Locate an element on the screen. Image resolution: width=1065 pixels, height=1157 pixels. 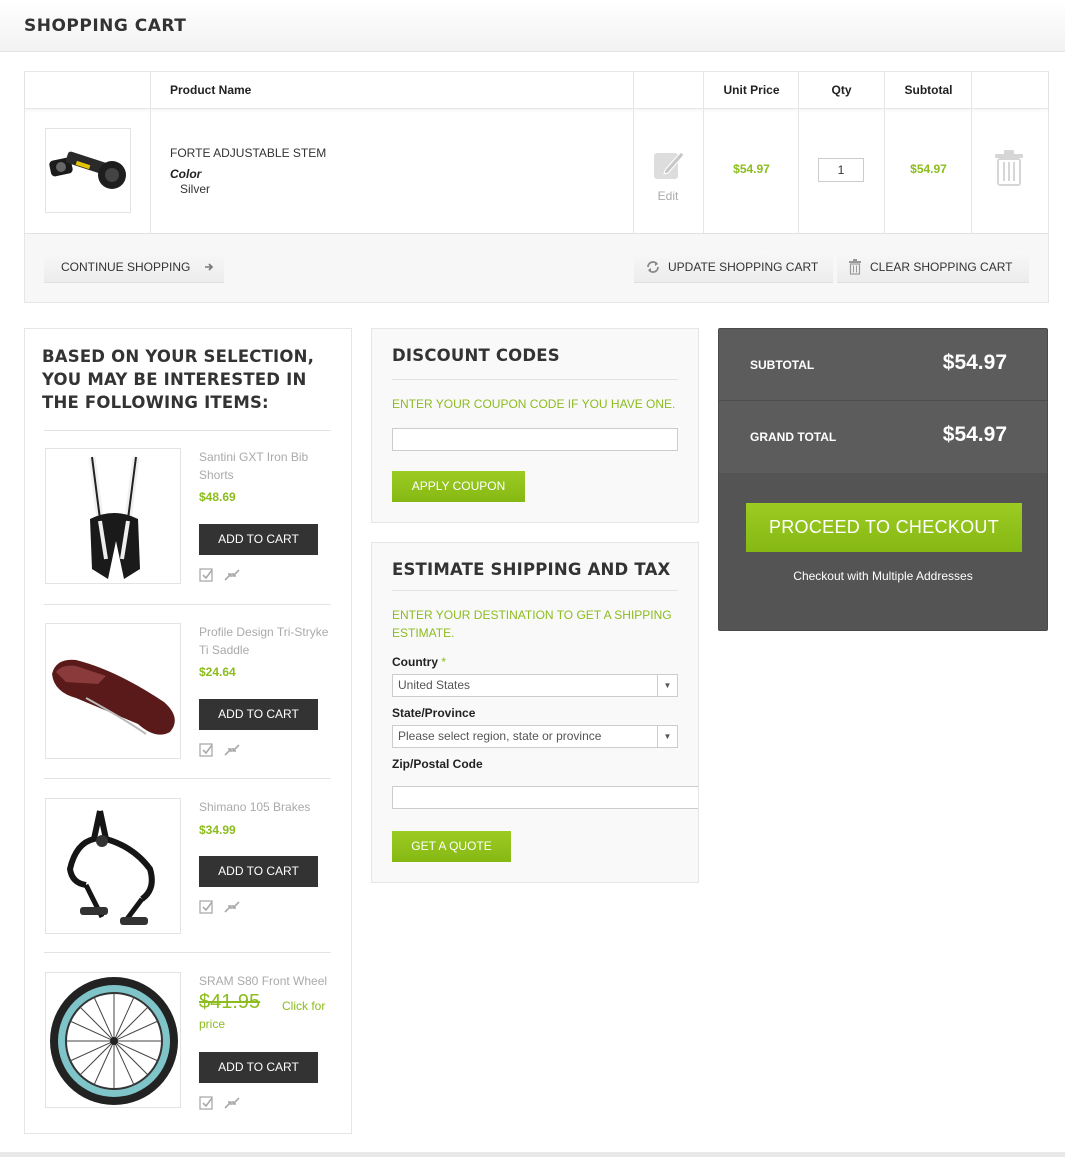
remove-item-button is located at coordinates (1009, 170).